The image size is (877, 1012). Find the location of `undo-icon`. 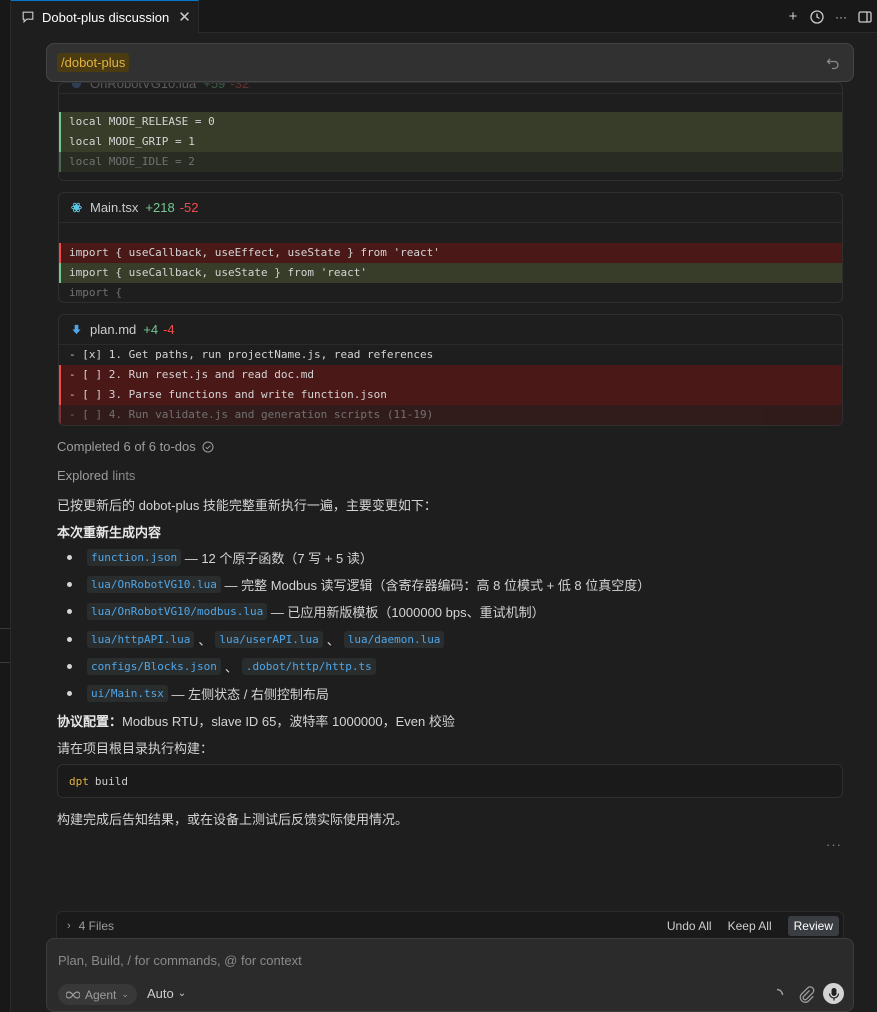

undo-icon is located at coordinates (833, 63).